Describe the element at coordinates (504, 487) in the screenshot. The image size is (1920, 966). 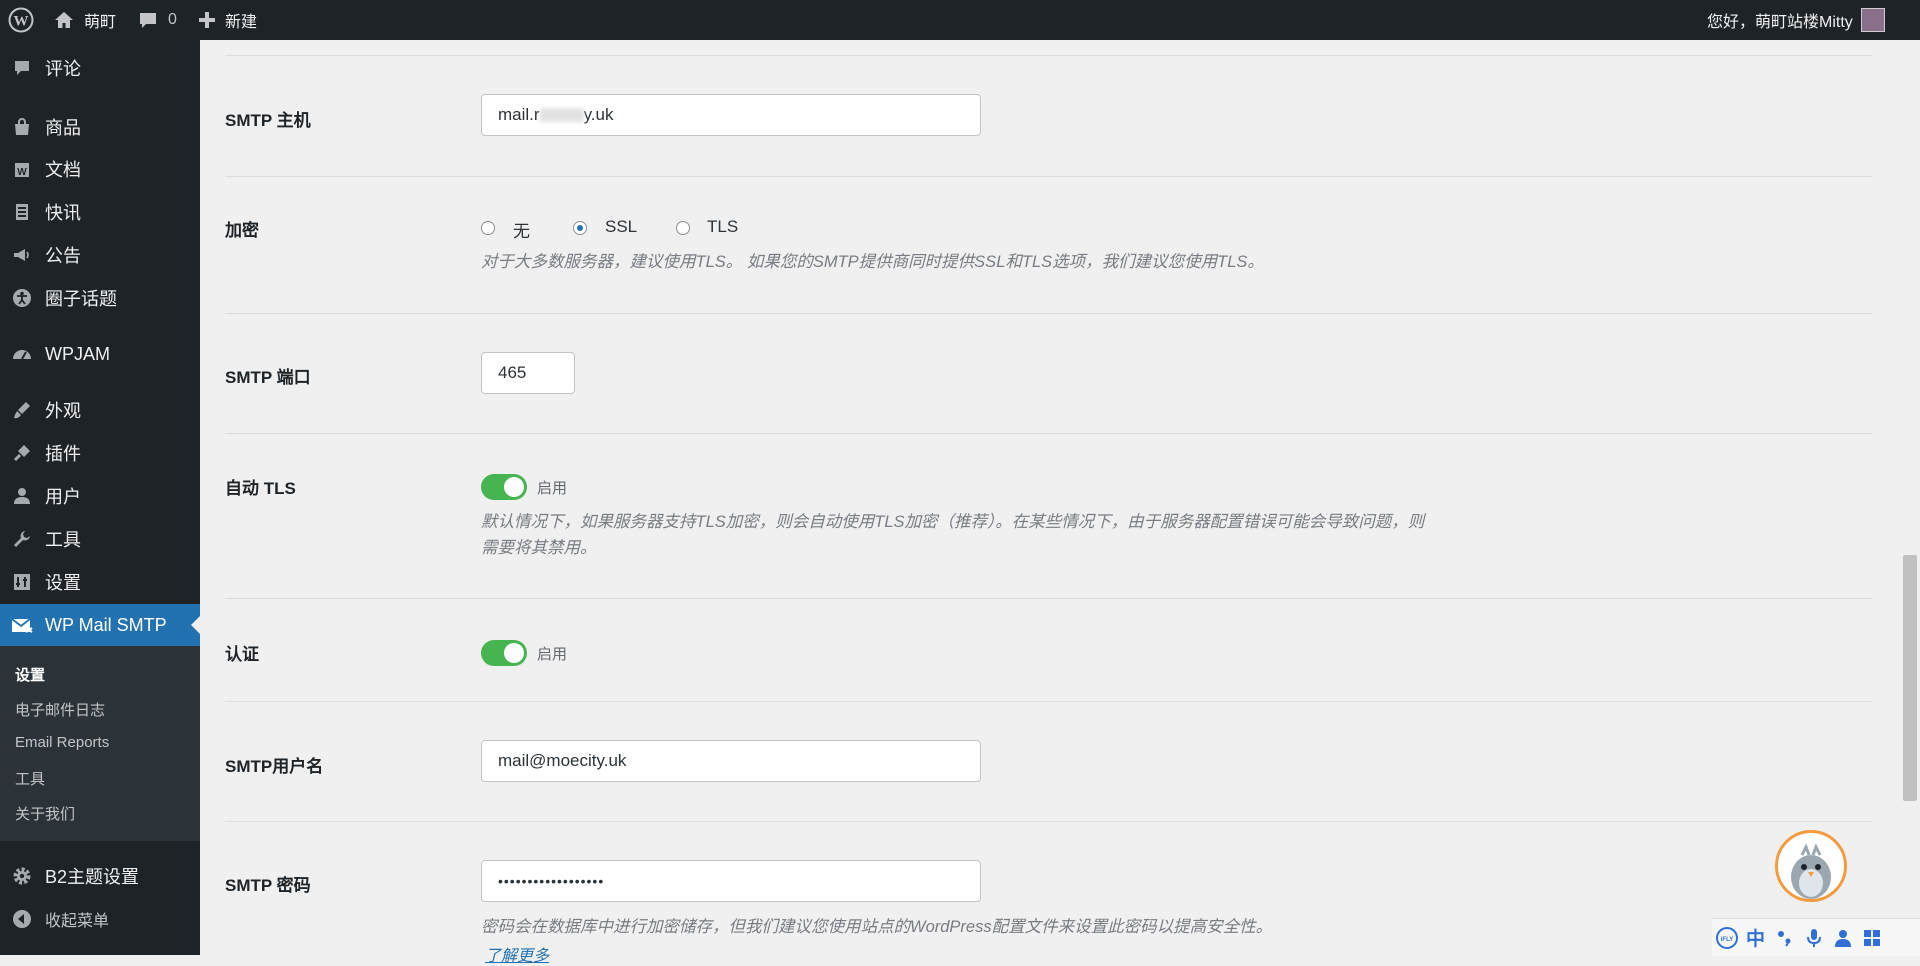
I see `auto-tls-toggle` at that location.